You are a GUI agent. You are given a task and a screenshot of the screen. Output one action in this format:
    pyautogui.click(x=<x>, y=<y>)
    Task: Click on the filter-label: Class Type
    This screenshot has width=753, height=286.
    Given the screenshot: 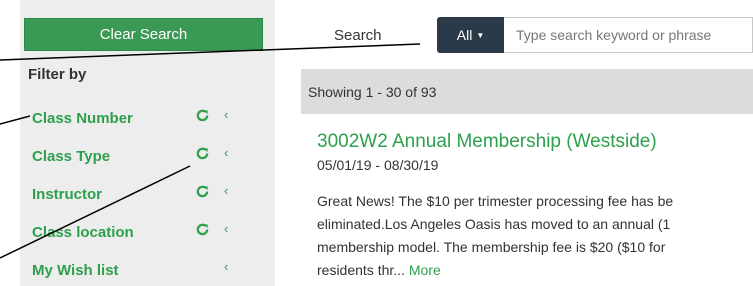 What is the action you would take?
    pyautogui.click(x=71, y=156)
    